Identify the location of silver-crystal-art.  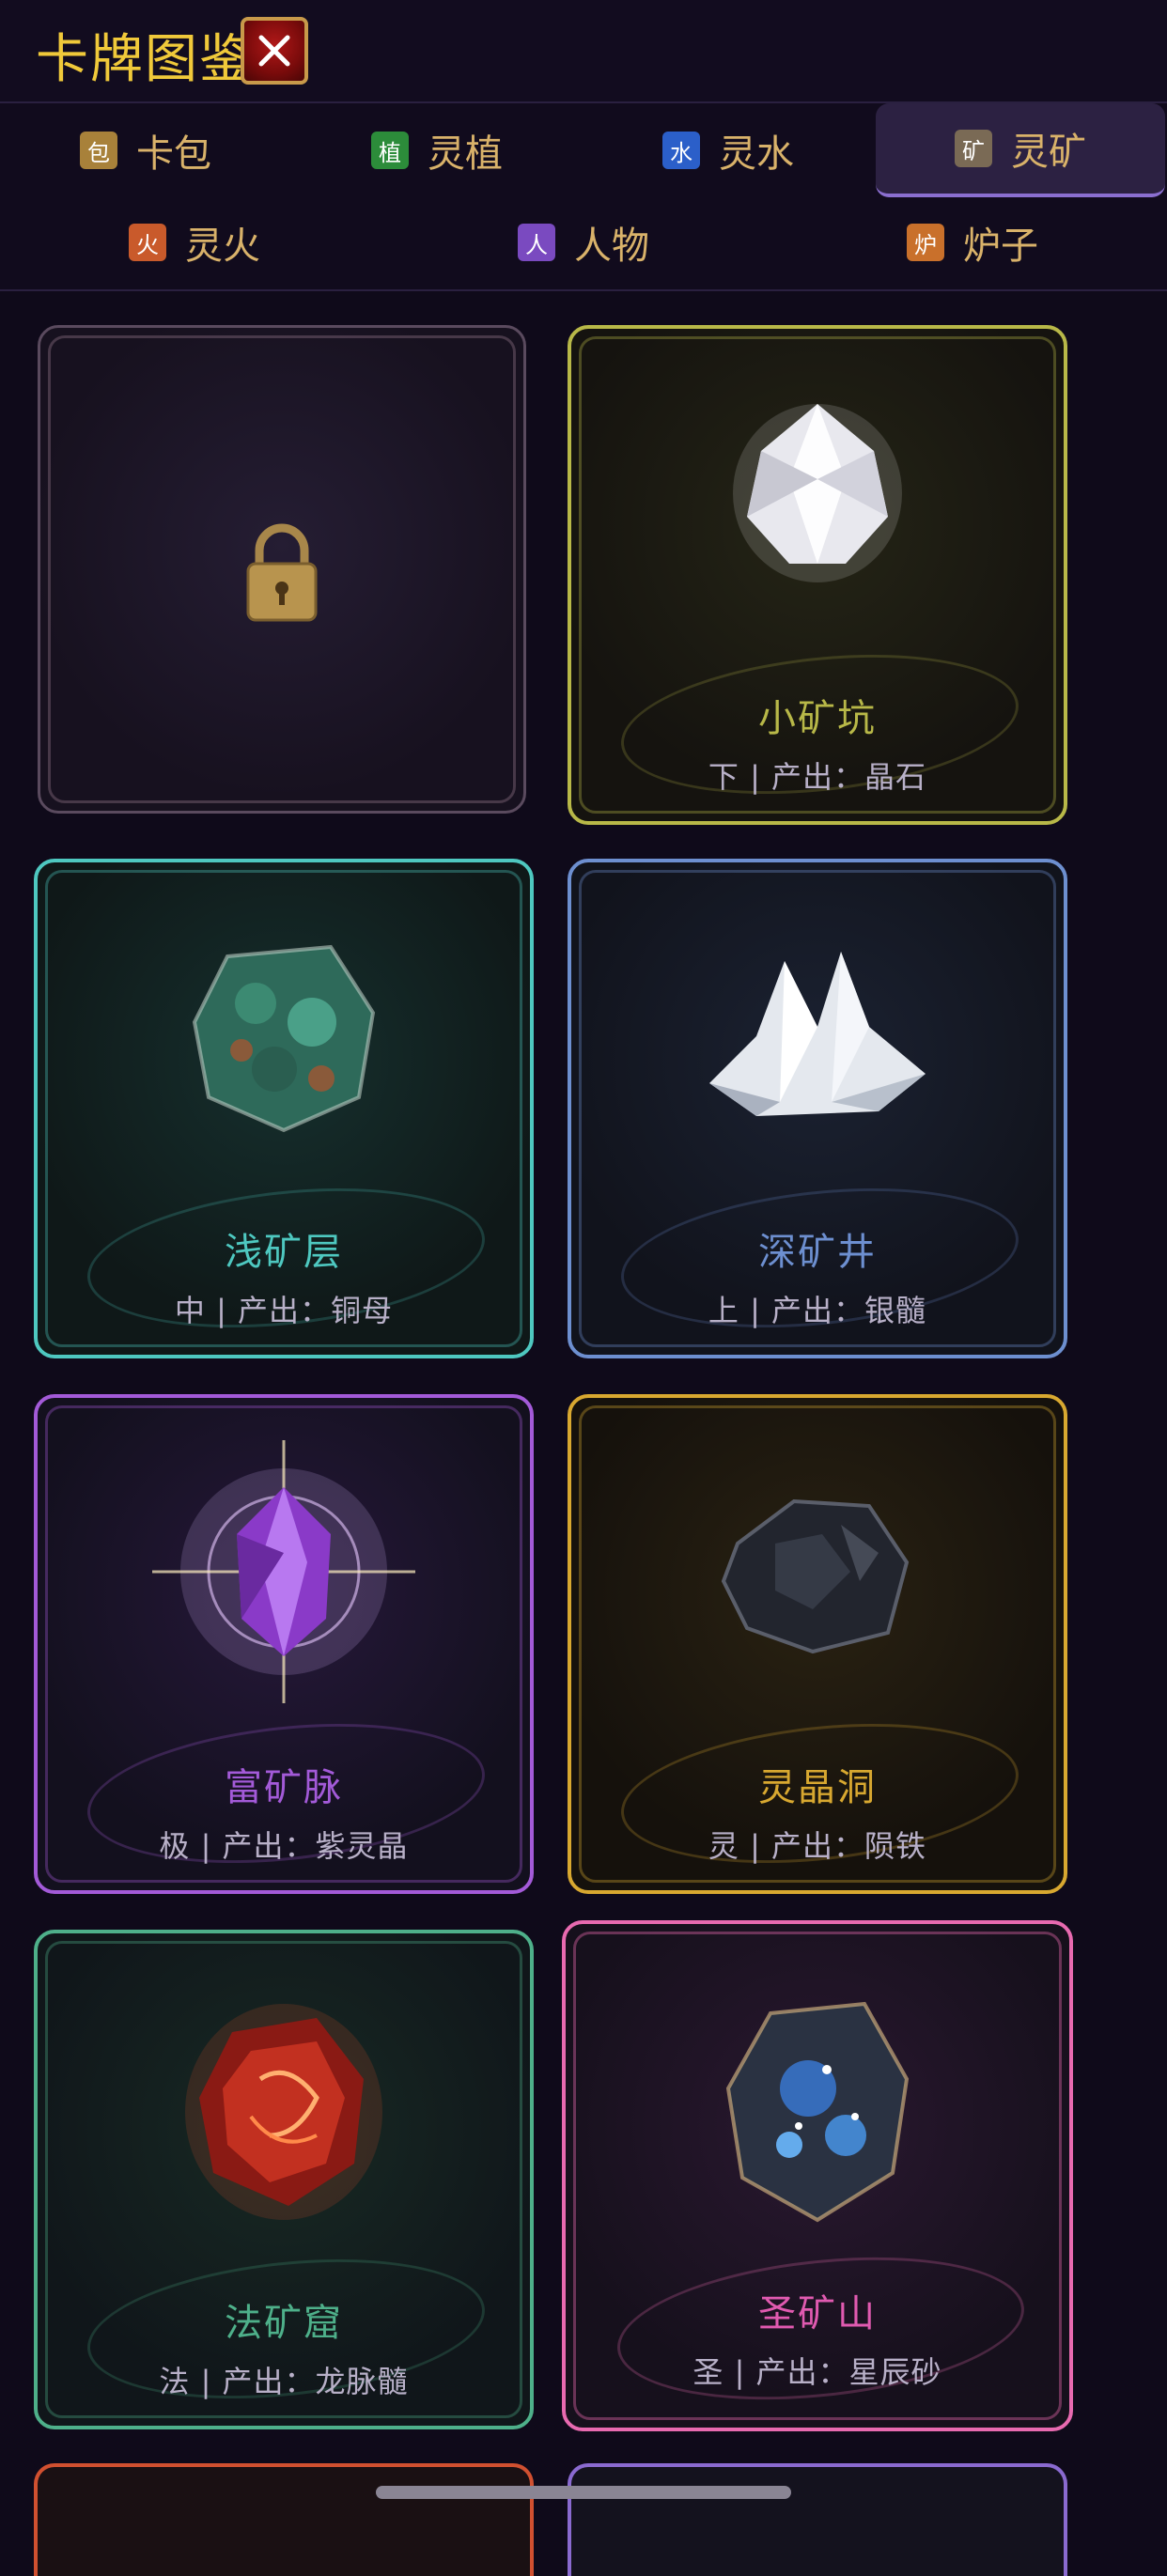
(817, 1034).